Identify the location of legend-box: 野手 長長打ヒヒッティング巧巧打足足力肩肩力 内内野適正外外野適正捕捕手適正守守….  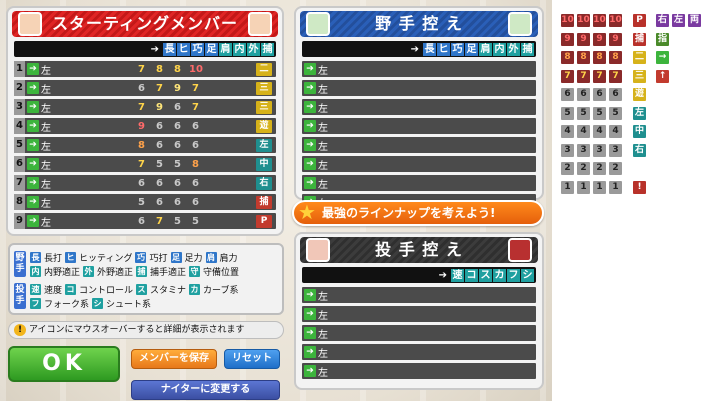
(146, 279).